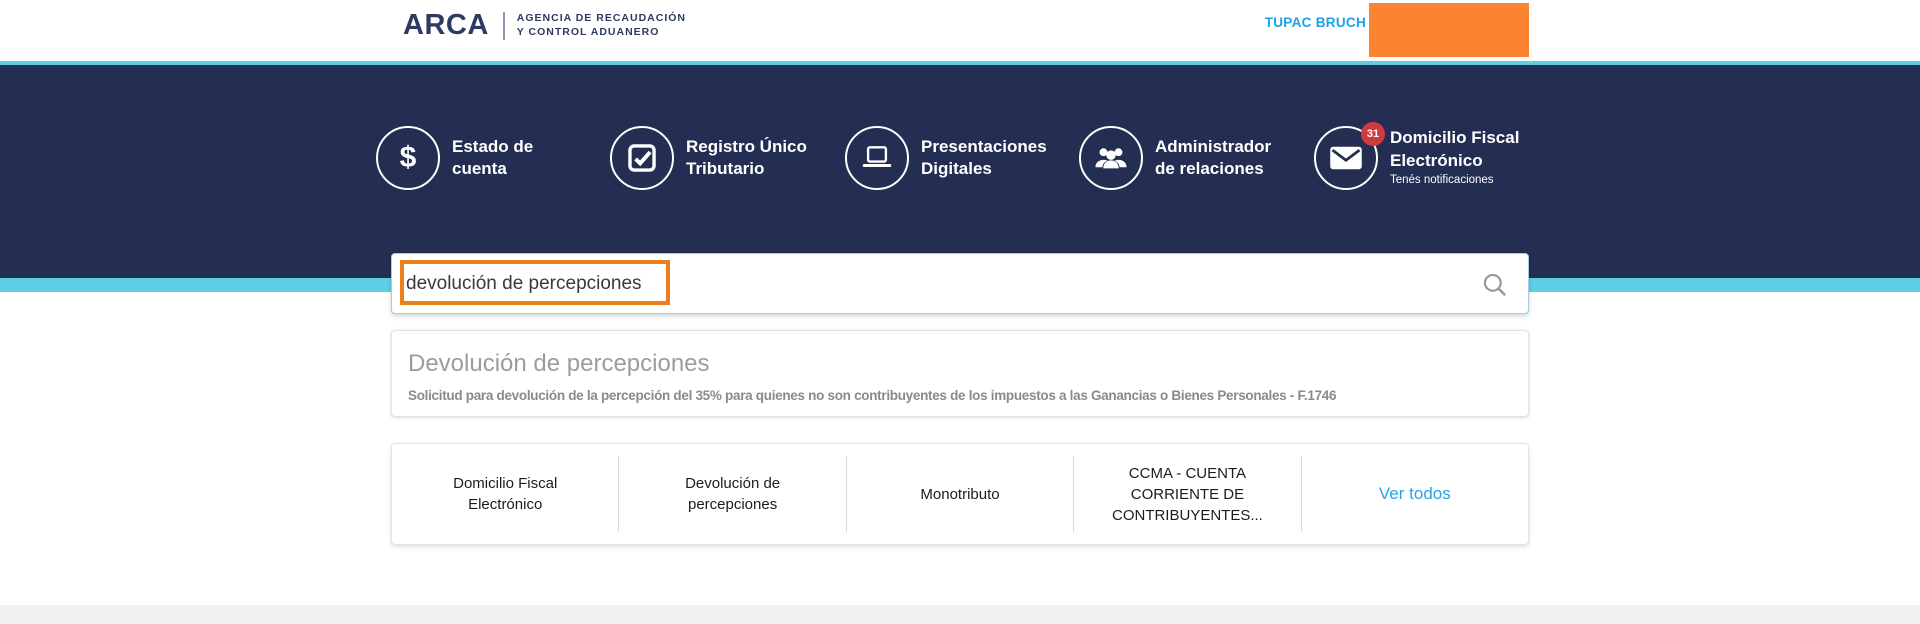  I want to click on envelope-icon: 31, so click(1349, 156).